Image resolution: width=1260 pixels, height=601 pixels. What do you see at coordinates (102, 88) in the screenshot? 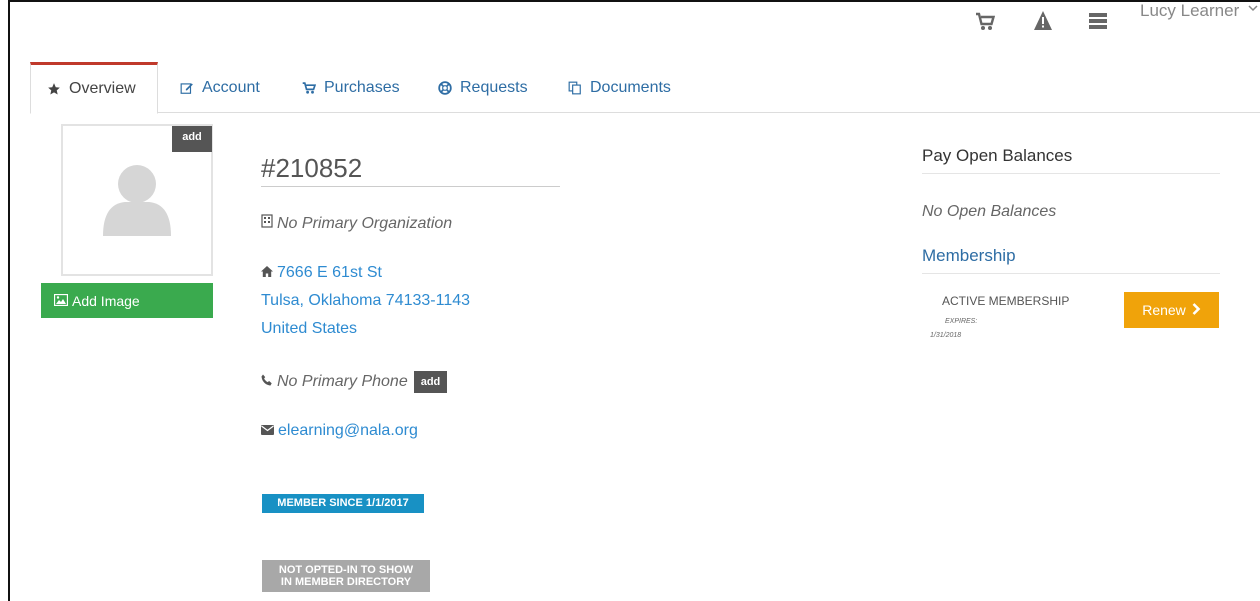
I see `tab-label: Overview` at bounding box center [102, 88].